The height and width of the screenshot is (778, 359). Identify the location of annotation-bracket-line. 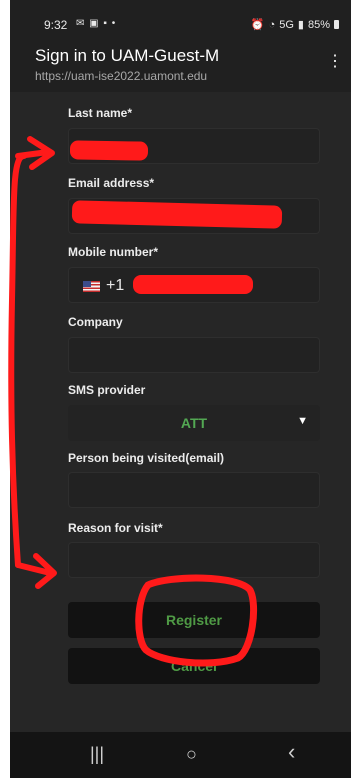
(17, 360).